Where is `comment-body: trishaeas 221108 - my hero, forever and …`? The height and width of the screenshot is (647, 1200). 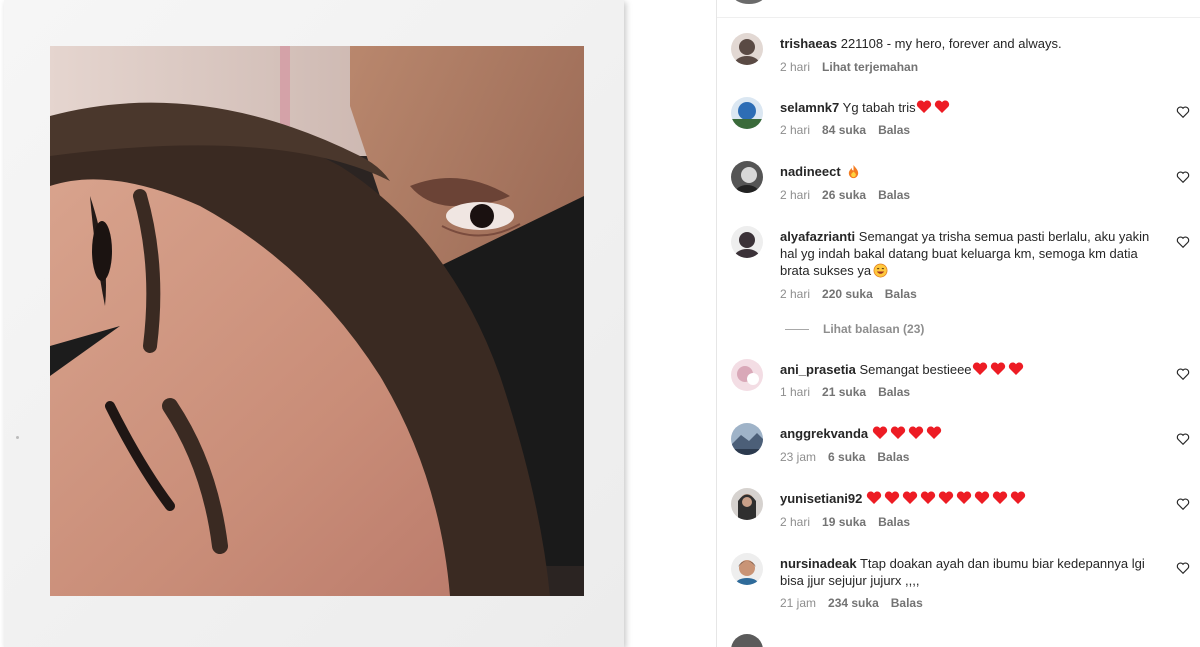 comment-body: trishaeas 221108 - my hero, forever and … is located at coordinates (972, 43).